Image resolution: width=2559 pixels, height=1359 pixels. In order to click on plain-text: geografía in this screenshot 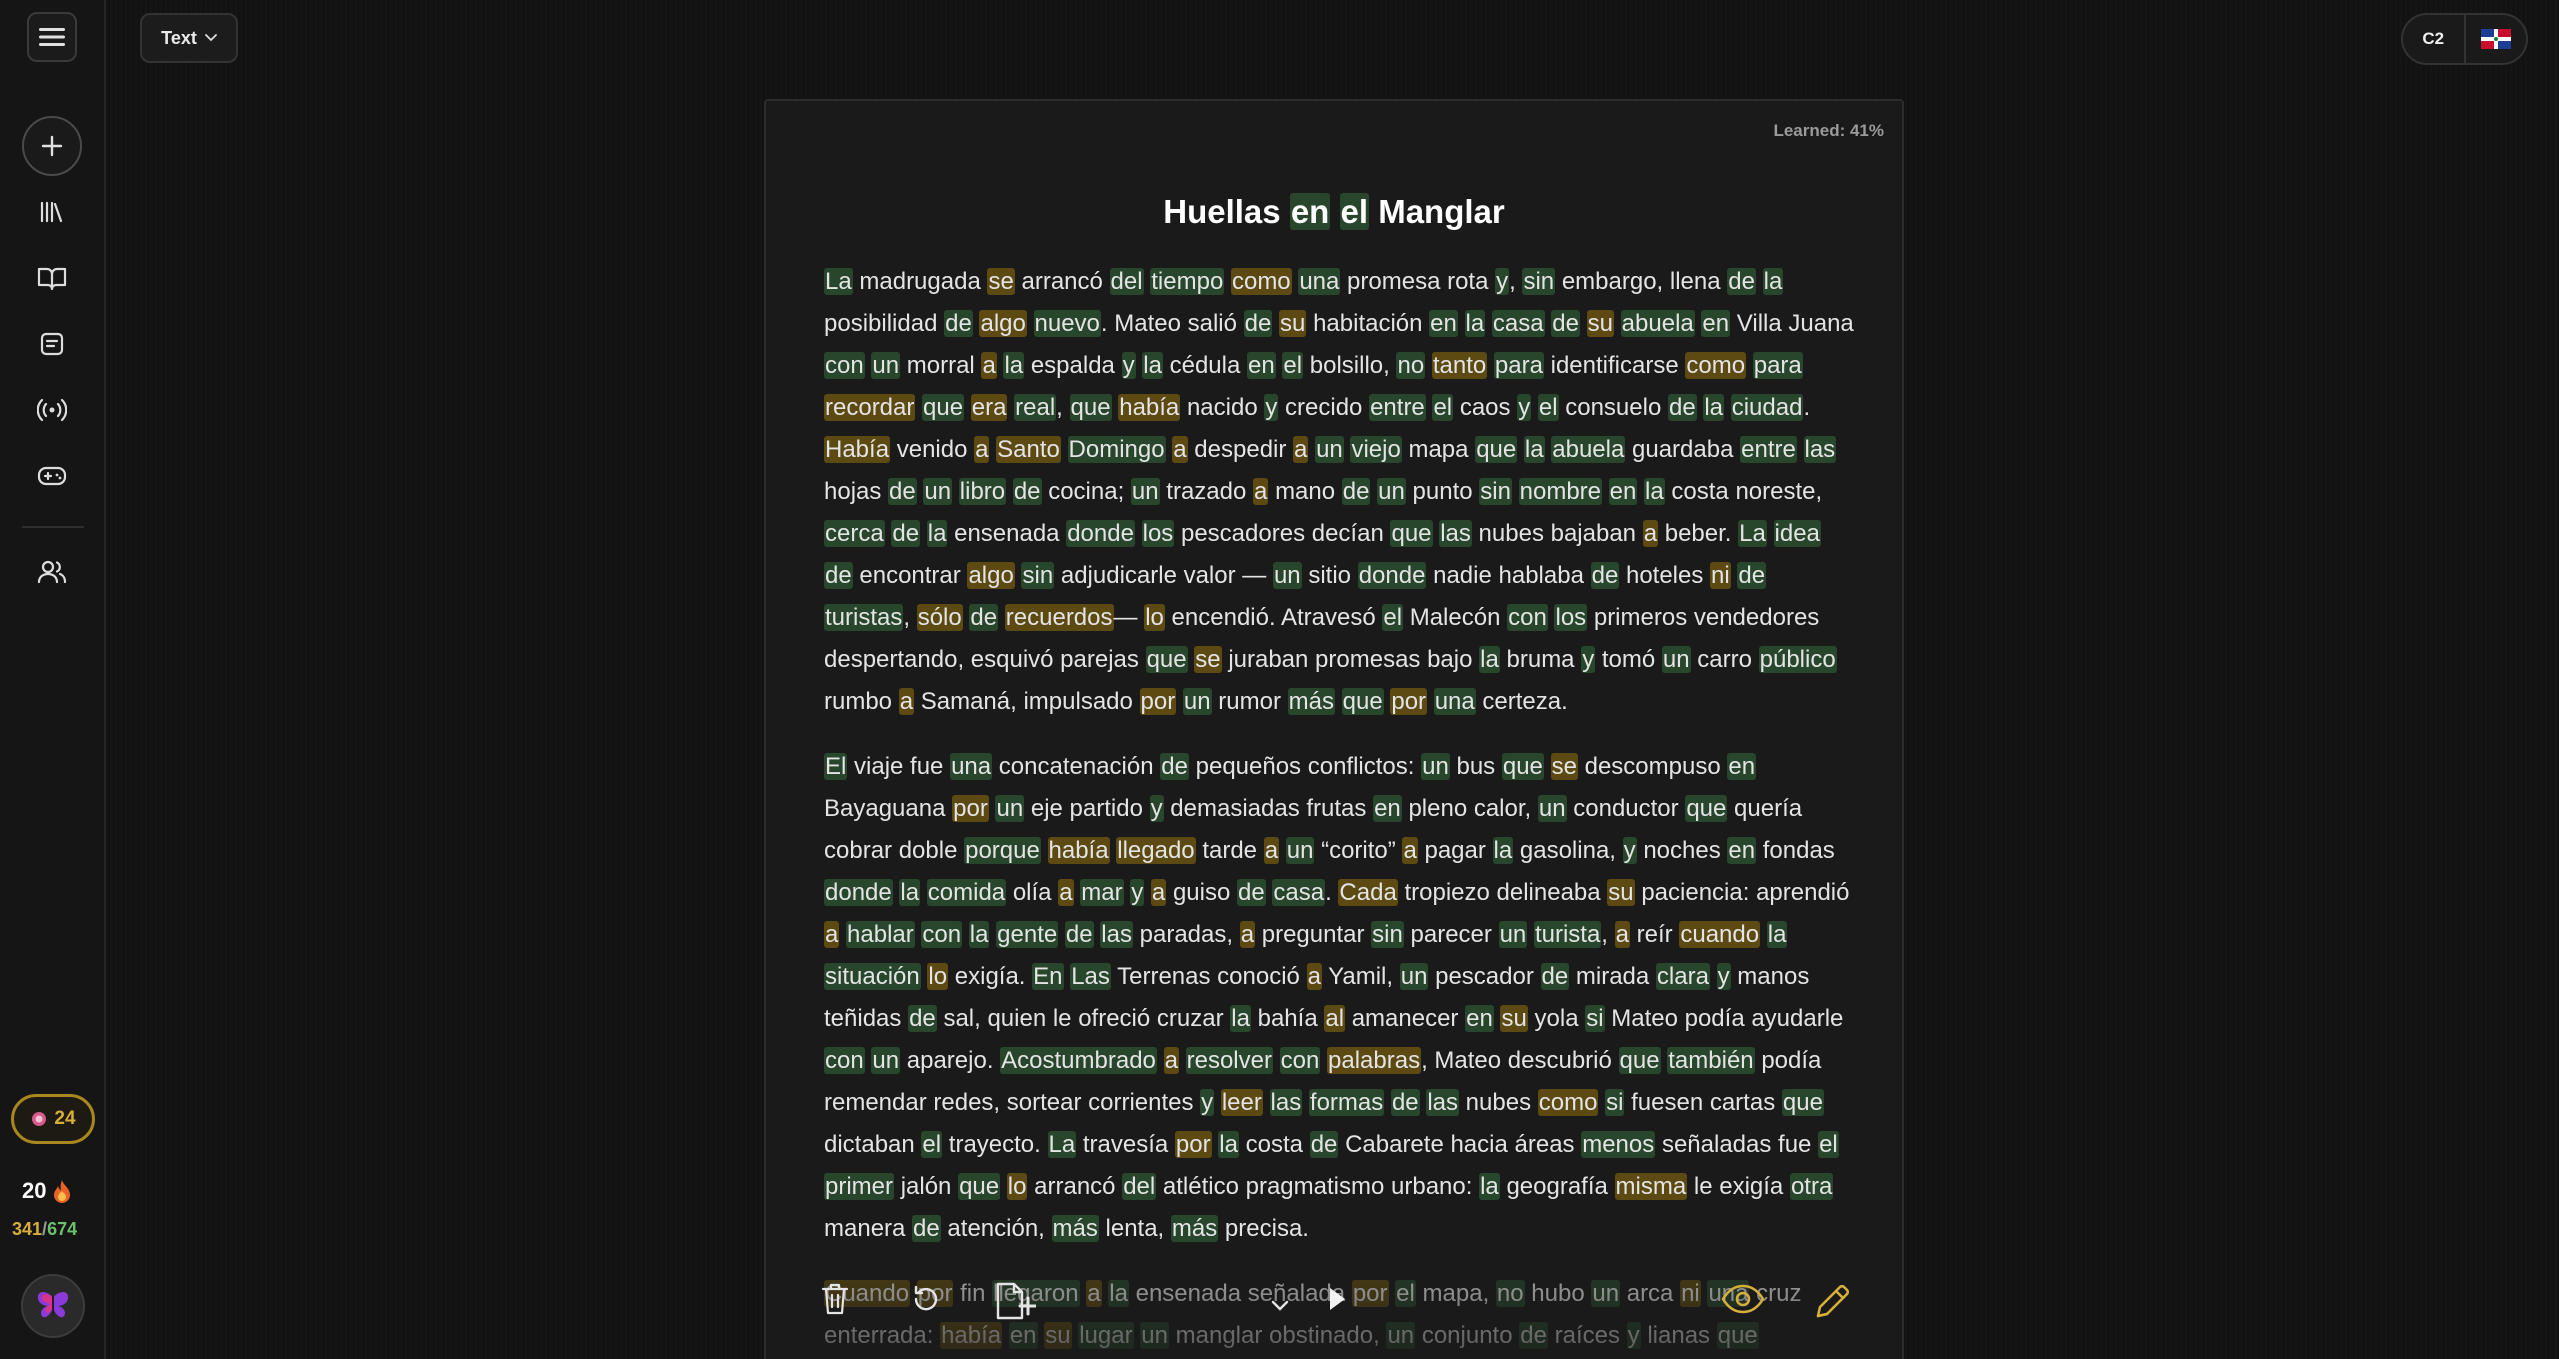, I will do `click(1556, 1186)`.